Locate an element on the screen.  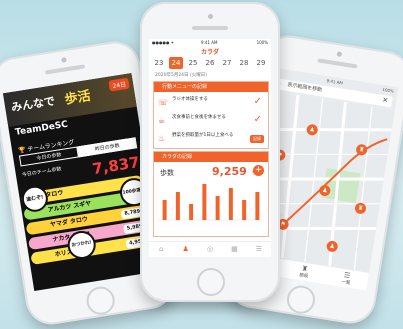
tab-target: ◎ is located at coordinates (210, 249).